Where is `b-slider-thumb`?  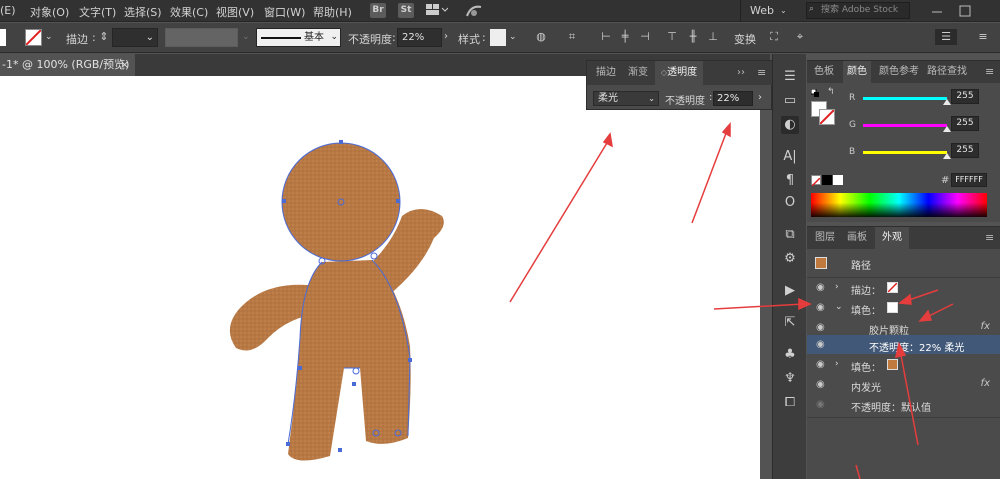
b-slider-thumb is located at coordinates (947, 156).